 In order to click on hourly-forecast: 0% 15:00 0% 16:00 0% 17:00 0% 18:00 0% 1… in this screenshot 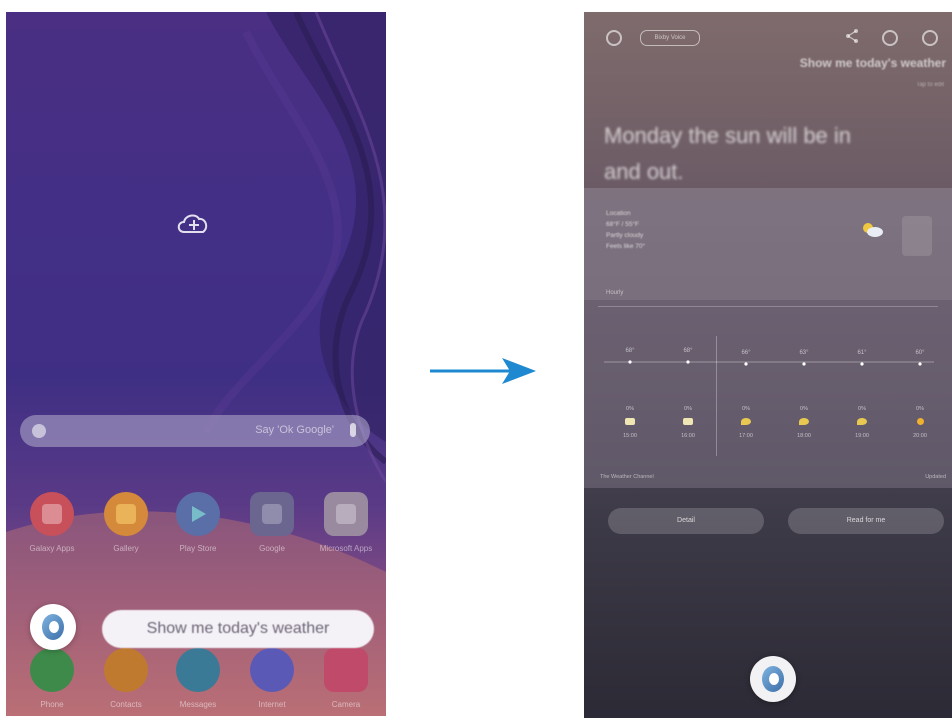, I will do `click(768, 434)`.